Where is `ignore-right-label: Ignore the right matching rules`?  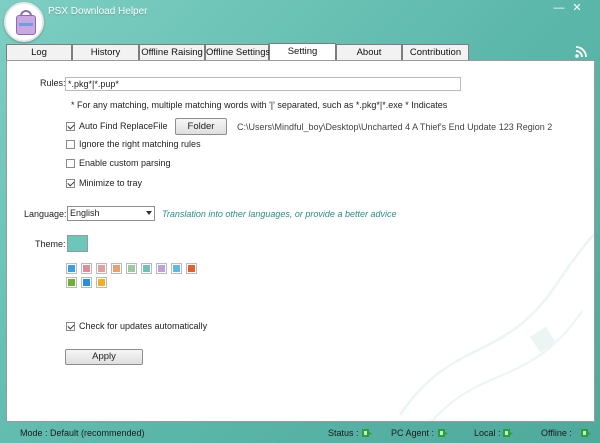 ignore-right-label: Ignore the right matching rules is located at coordinates (140, 144).